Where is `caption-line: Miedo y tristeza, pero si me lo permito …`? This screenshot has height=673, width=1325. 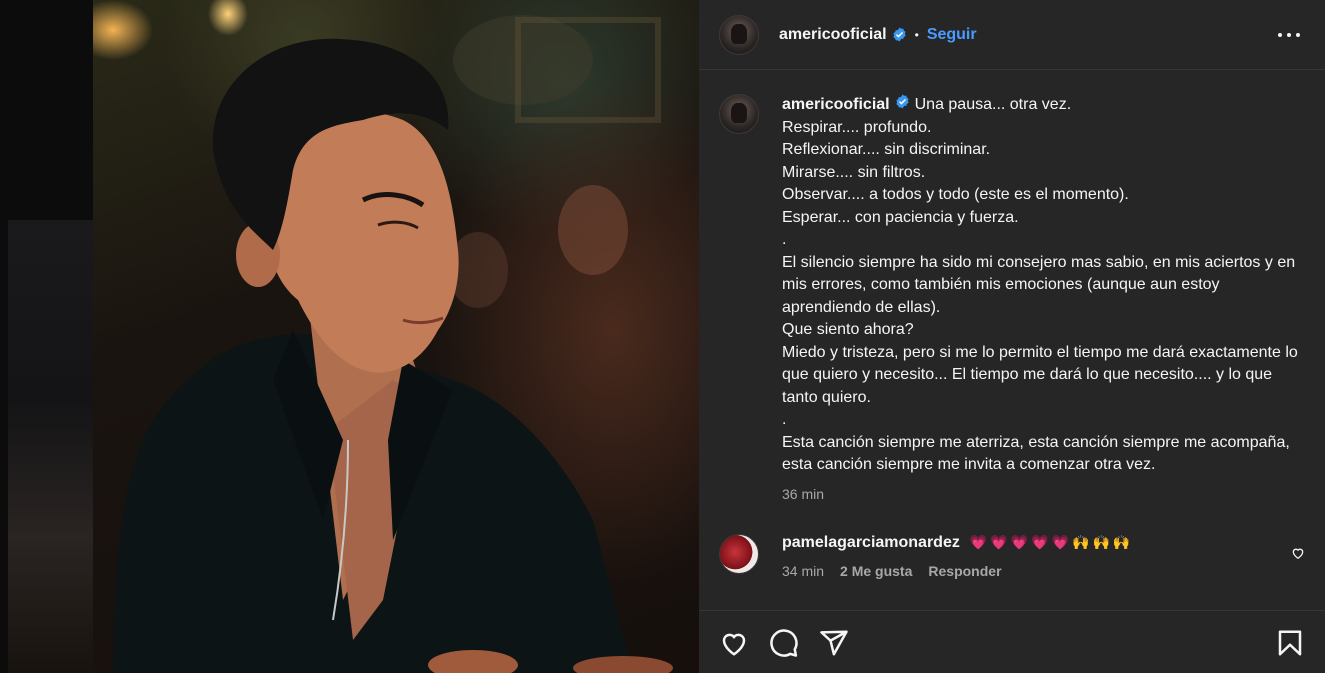
caption-line: Miedo y tristeza, pero si me lo permito … is located at coordinates (1042, 374).